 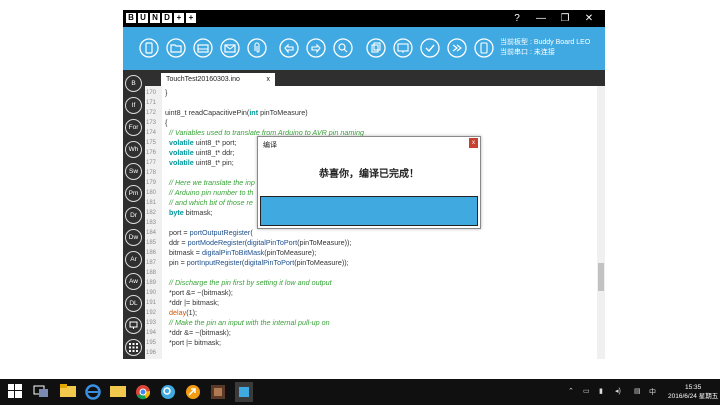 I want to click on device-icon, so click(x=484, y=48).